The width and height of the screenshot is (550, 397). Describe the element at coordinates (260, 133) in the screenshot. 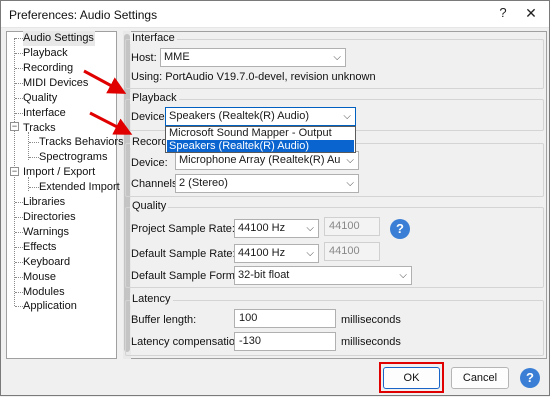

I see `dropdown-option-sound-mapper: Microsoft Sound Mapper - Output` at that location.